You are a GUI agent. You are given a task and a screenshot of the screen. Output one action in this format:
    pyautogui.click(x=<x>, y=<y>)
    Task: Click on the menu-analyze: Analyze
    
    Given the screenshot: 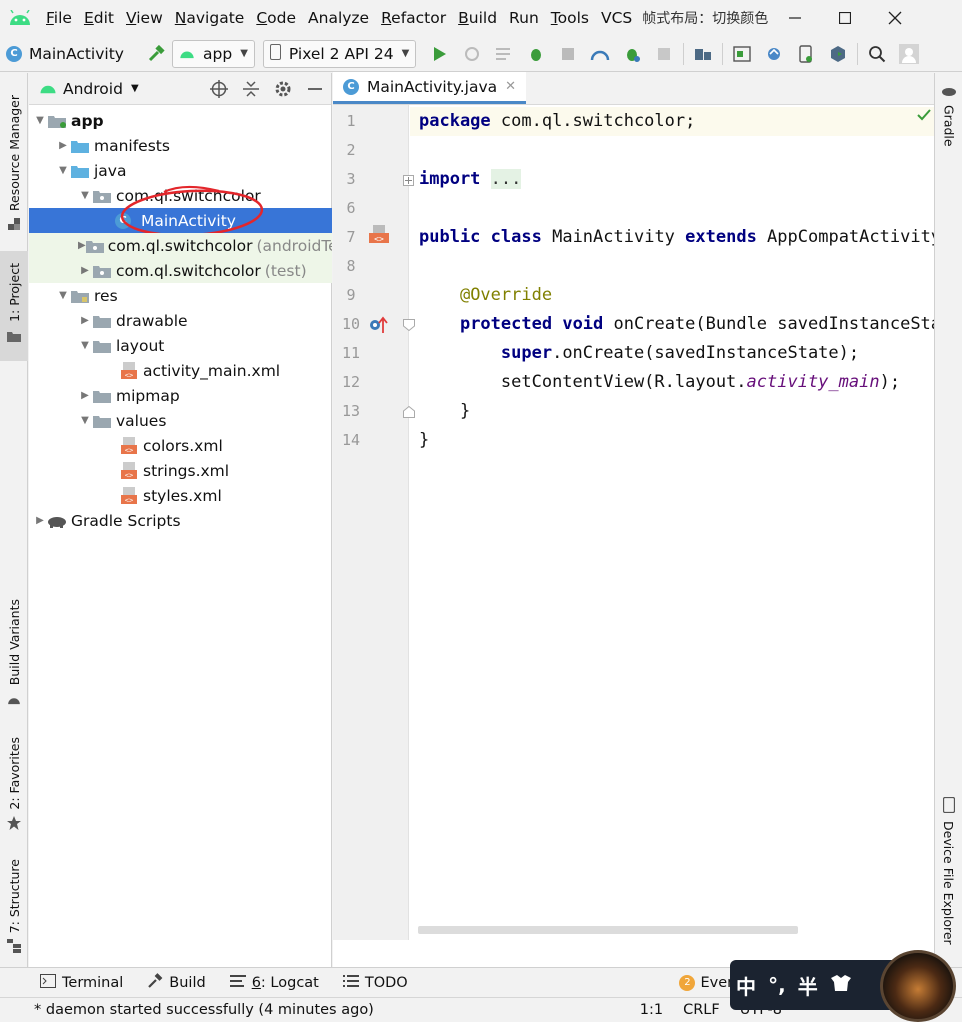 What is the action you would take?
    pyautogui.click(x=338, y=18)
    